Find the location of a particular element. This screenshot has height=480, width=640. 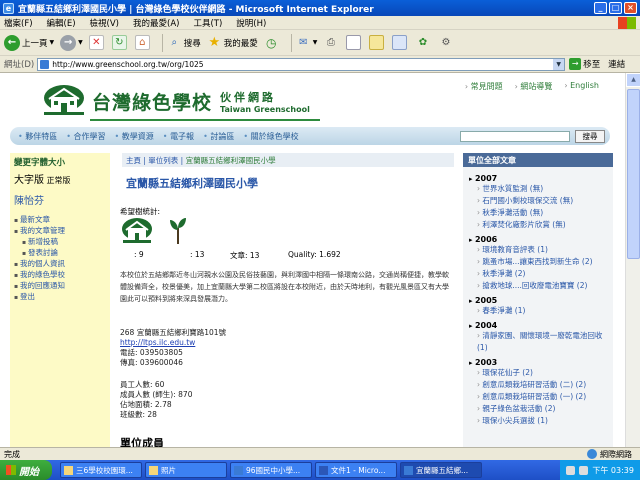

windows-flag-icon is located at coordinates (627, 22).